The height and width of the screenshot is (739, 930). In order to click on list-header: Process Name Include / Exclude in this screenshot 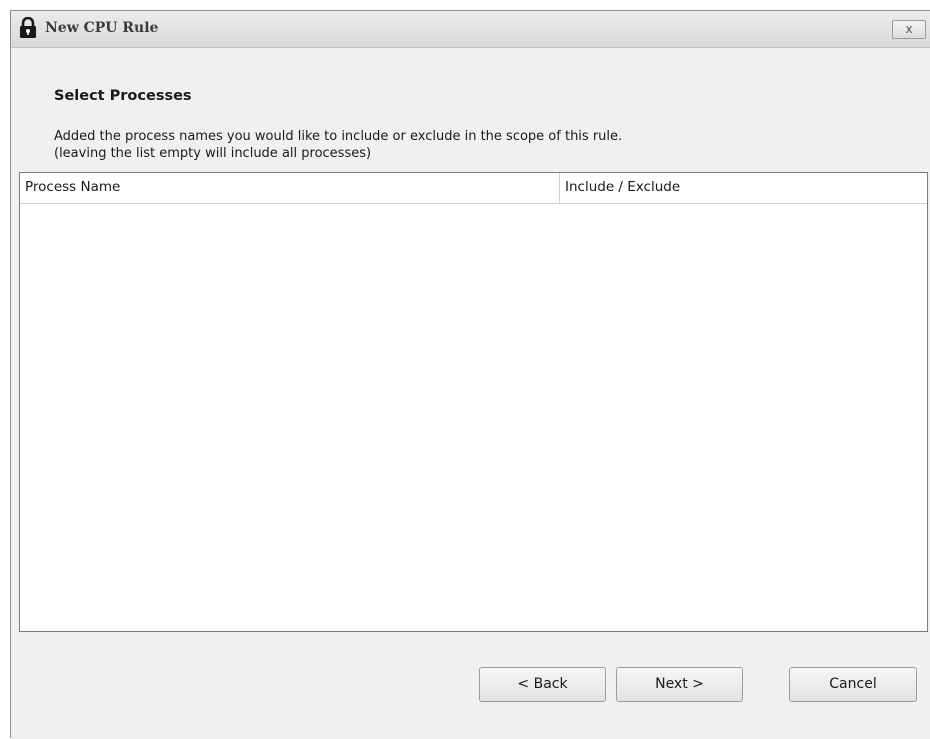, I will do `click(473, 188)`.